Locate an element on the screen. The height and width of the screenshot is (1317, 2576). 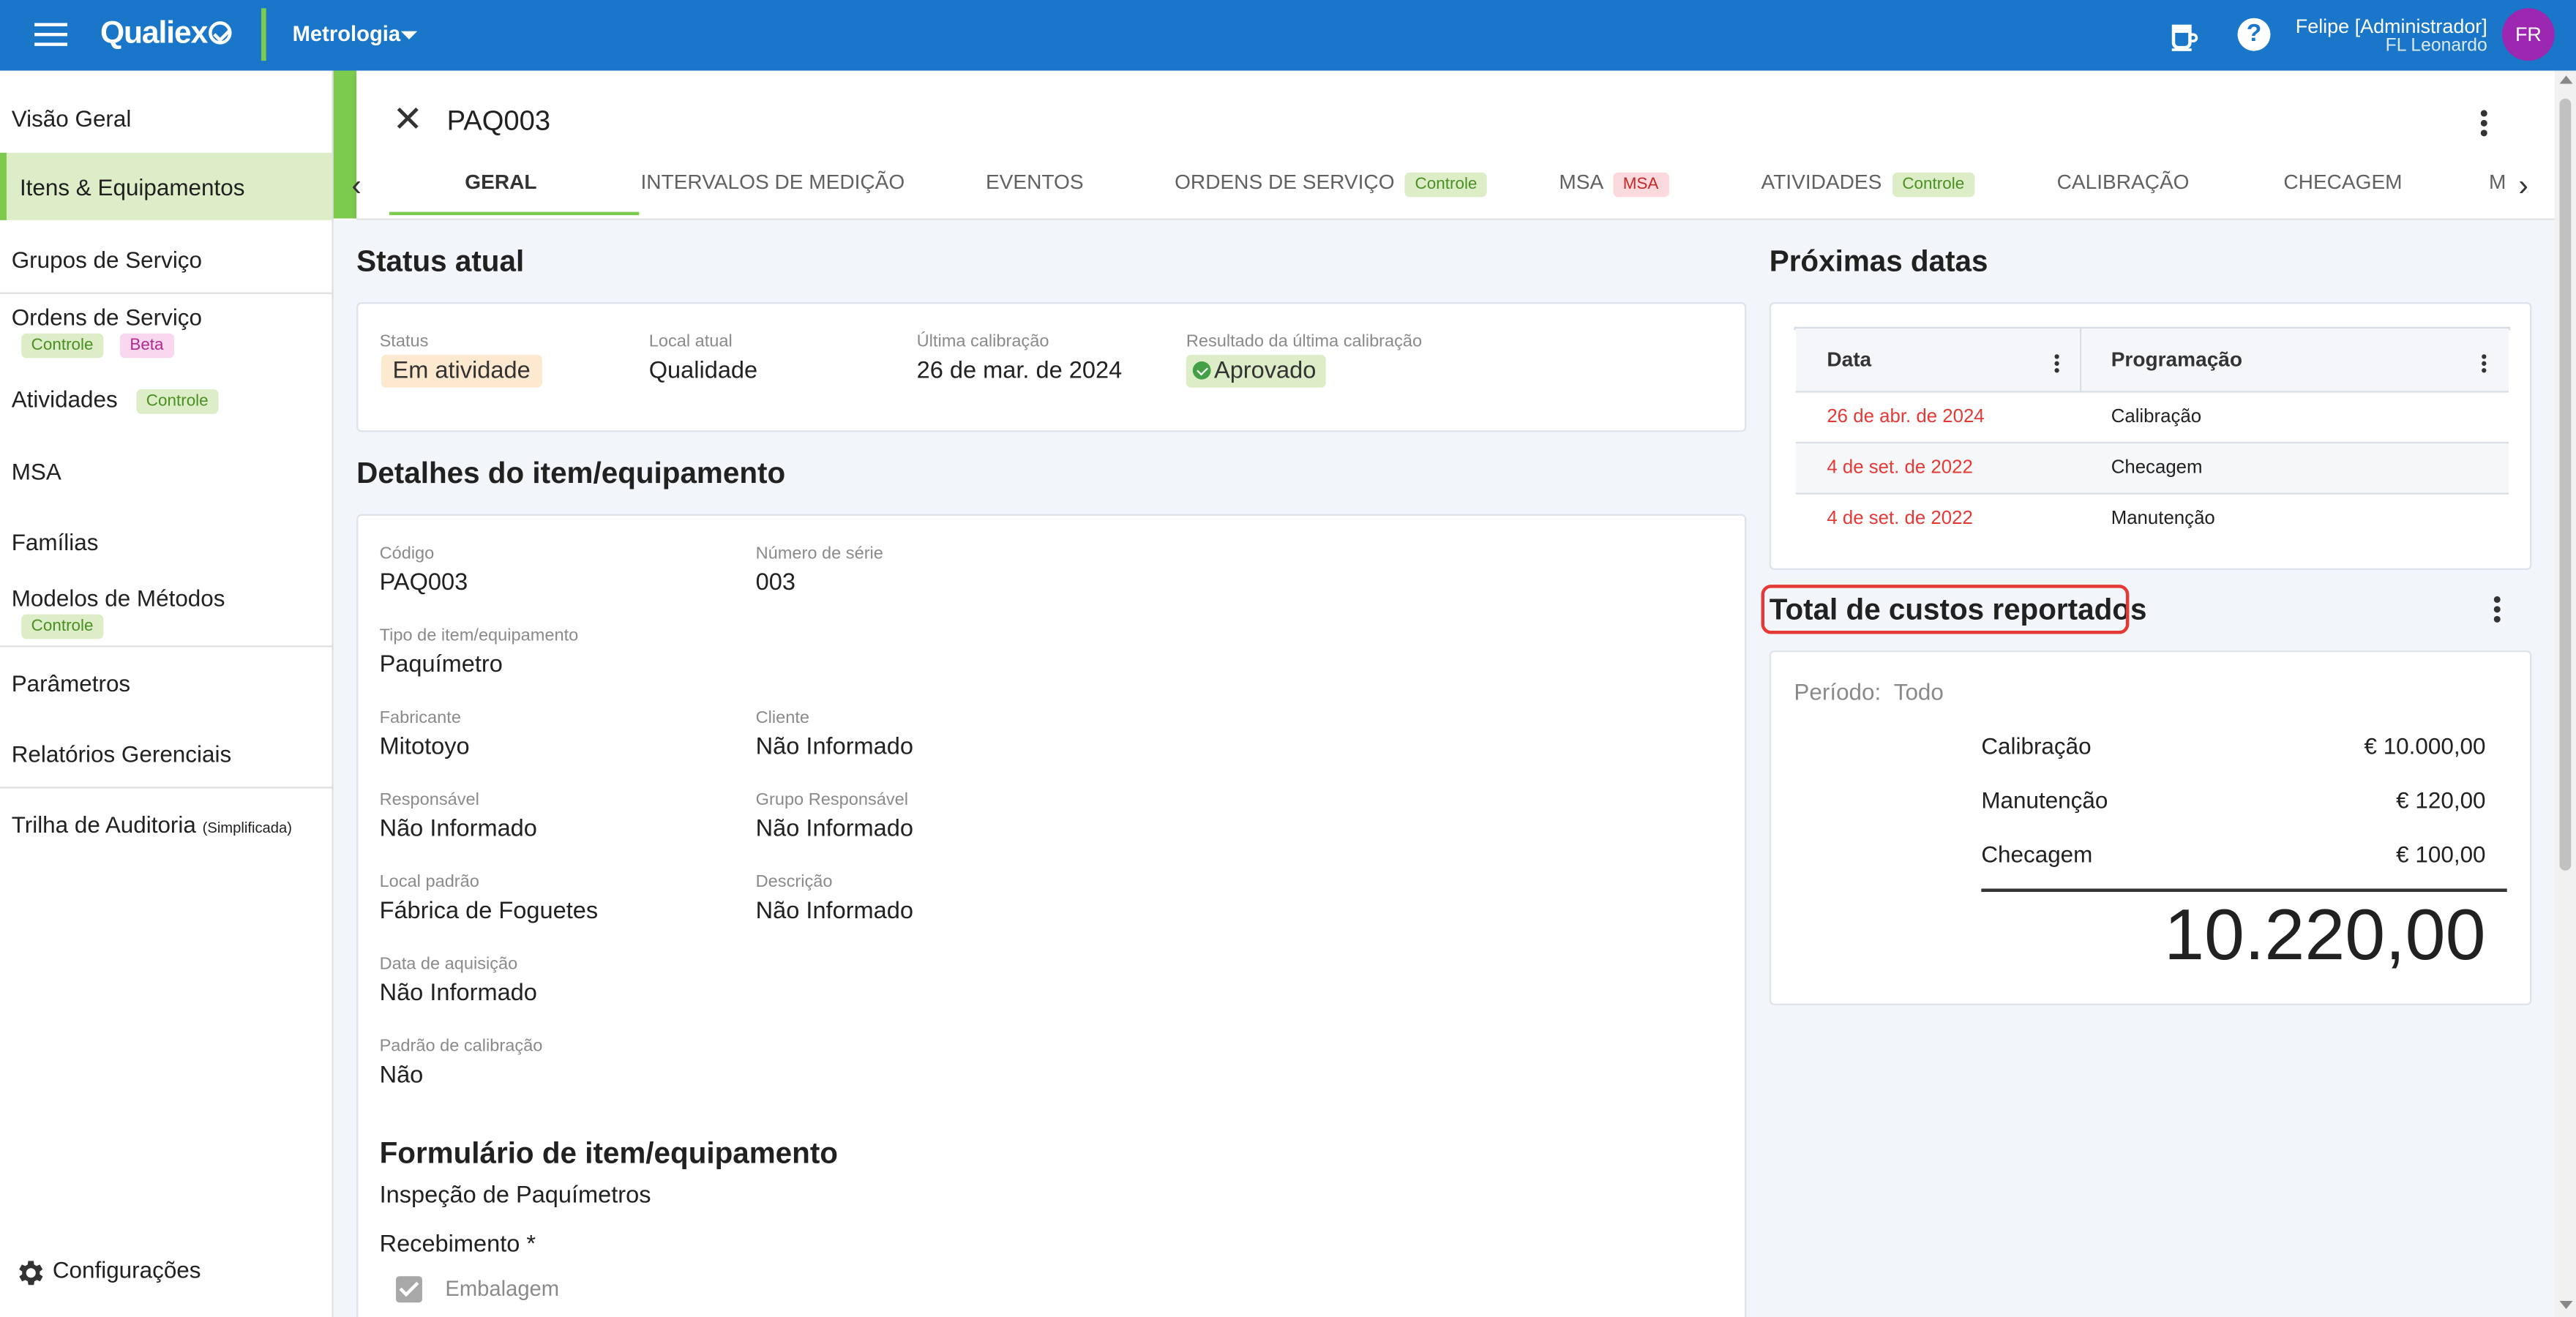
scroll-down-arrow is located at coordinates (2566, 1305).